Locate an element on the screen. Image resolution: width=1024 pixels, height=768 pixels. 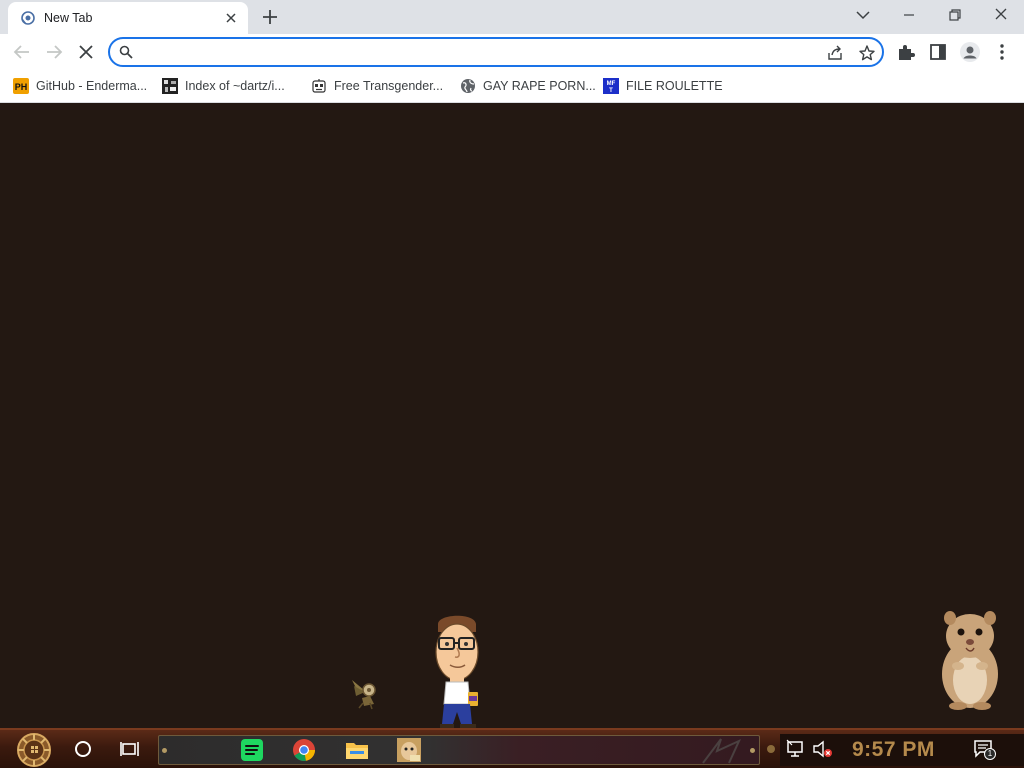
side-panel-icon is located at coordinates (938, 52).